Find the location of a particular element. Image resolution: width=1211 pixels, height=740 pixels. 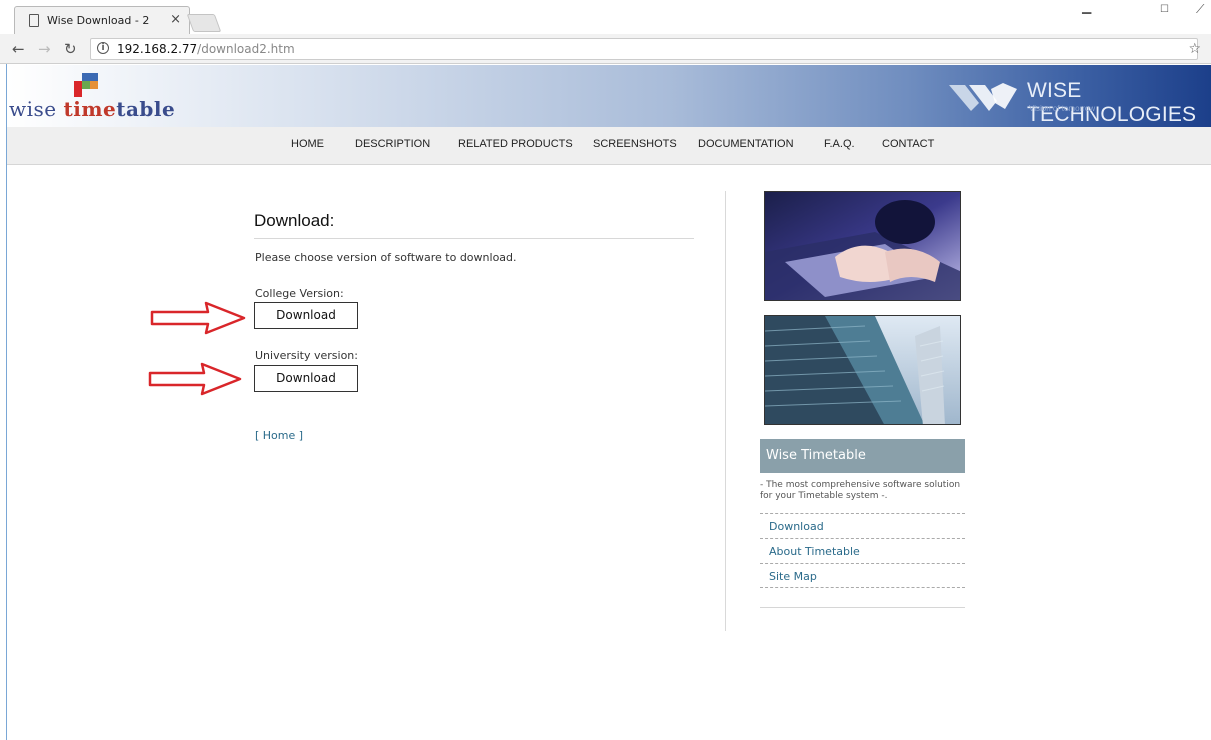

nav-faq: F.A.Q. is located at coordinates (839, 144).